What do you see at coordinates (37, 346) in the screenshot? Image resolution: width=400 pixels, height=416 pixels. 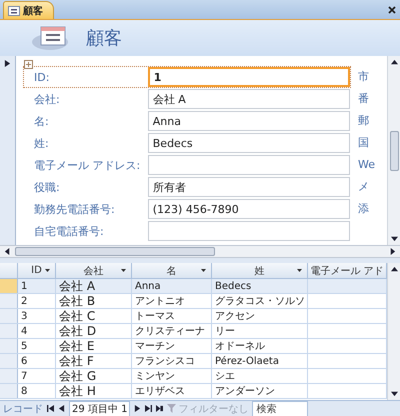 I see `table-cell: 5` at bounding box center [37, 346].